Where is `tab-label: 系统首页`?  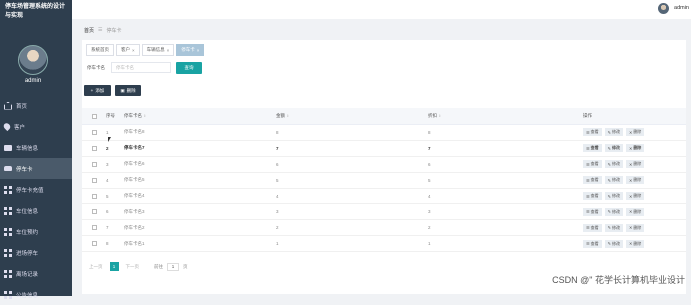 tab-label: 系统首页 is located at coordinates (100, 49).